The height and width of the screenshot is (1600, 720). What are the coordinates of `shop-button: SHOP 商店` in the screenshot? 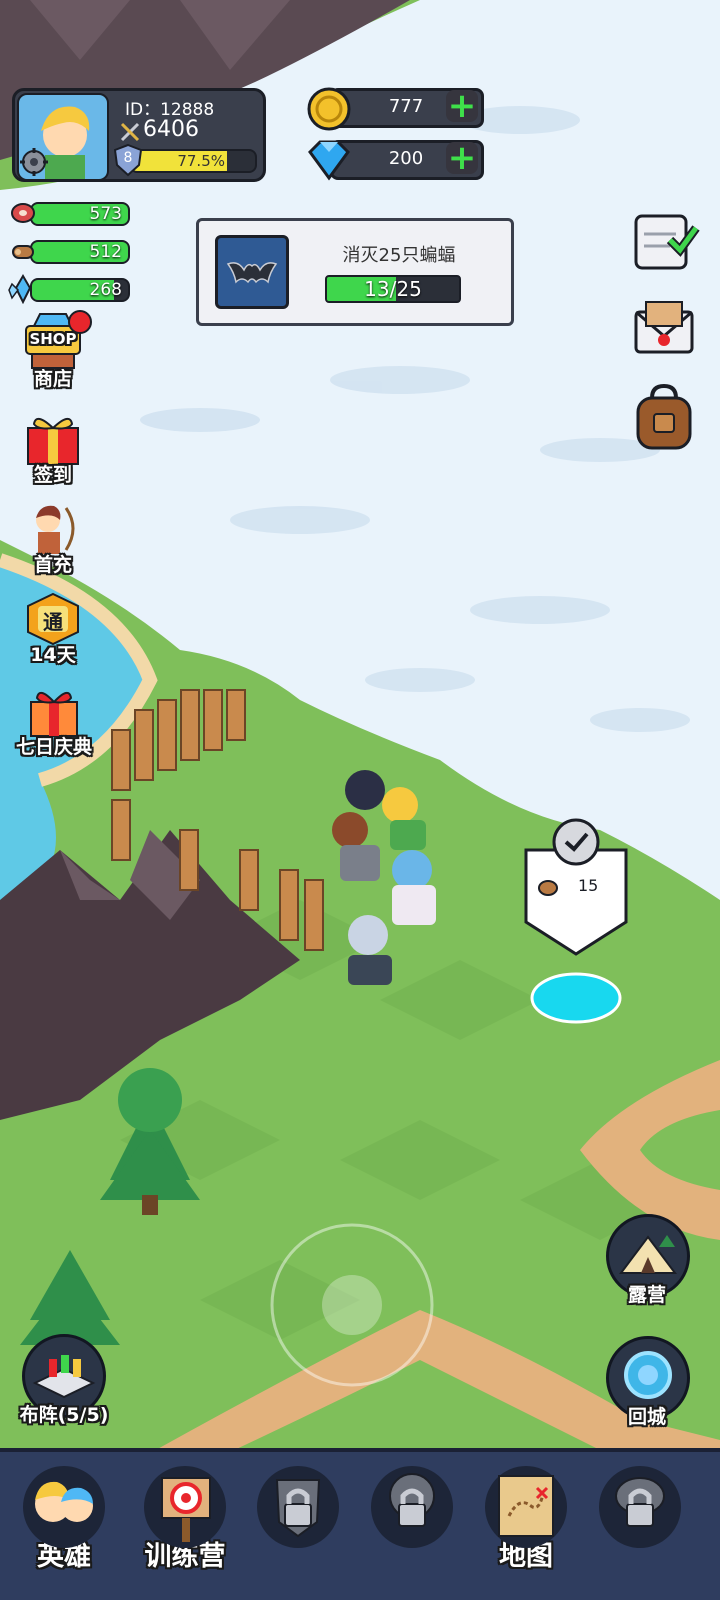 It's located at (53, 353).